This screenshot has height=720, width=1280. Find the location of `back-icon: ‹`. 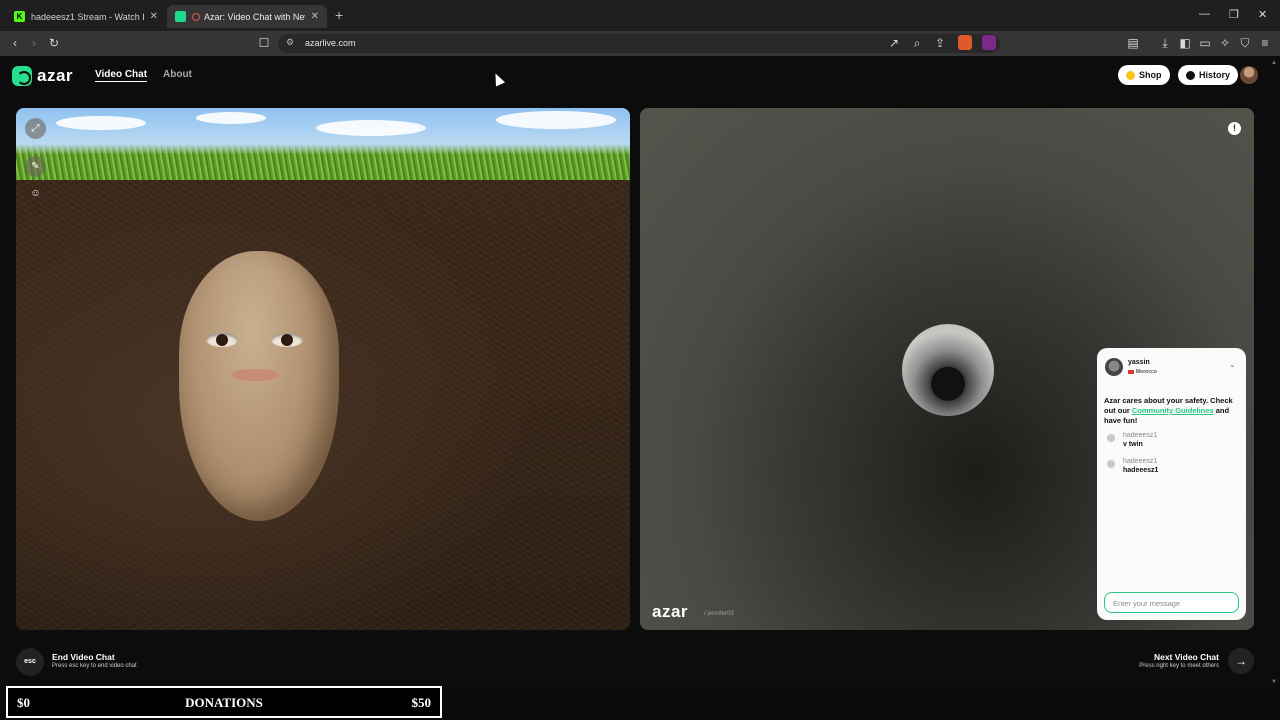

back-icon: ‹ is located at coordinates (15, 43).